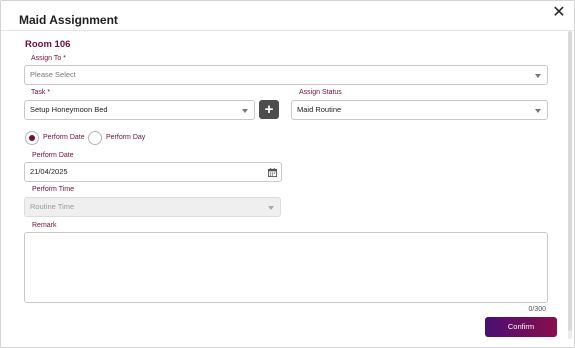  Describe the element at coordinates (44, 225) in the screenshot. I see `remark-label: Remark` at that location.